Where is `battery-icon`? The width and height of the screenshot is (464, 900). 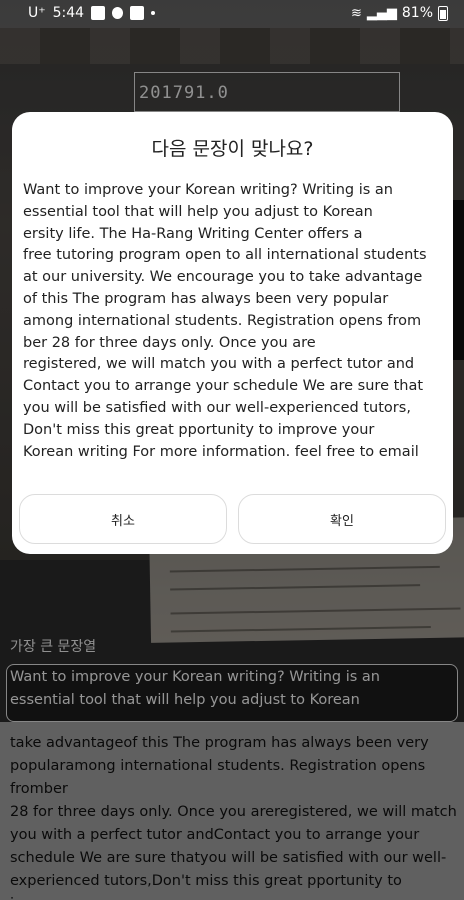 battery-icon is located at coordinates (443, 13).